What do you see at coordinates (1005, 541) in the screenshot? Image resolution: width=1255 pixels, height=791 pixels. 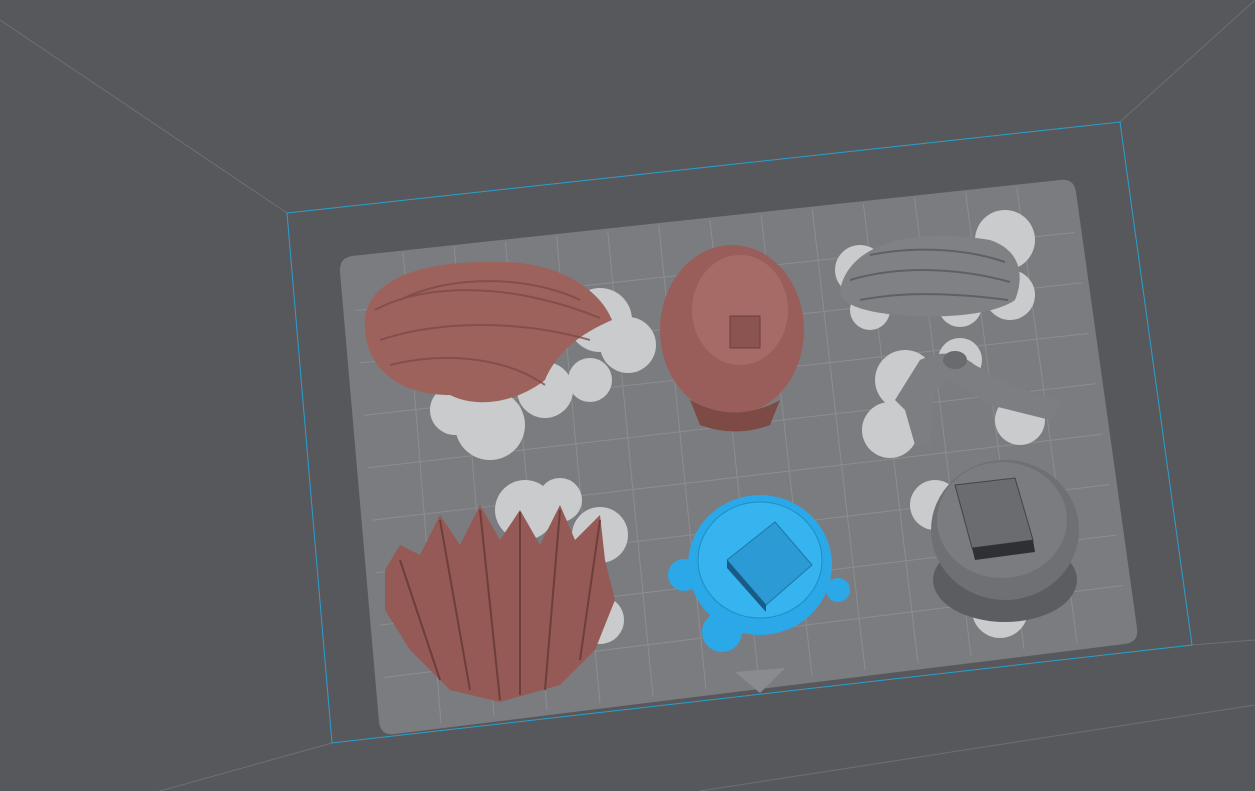 I see `model-grey-round-base` at bounding box center [1005, 541].